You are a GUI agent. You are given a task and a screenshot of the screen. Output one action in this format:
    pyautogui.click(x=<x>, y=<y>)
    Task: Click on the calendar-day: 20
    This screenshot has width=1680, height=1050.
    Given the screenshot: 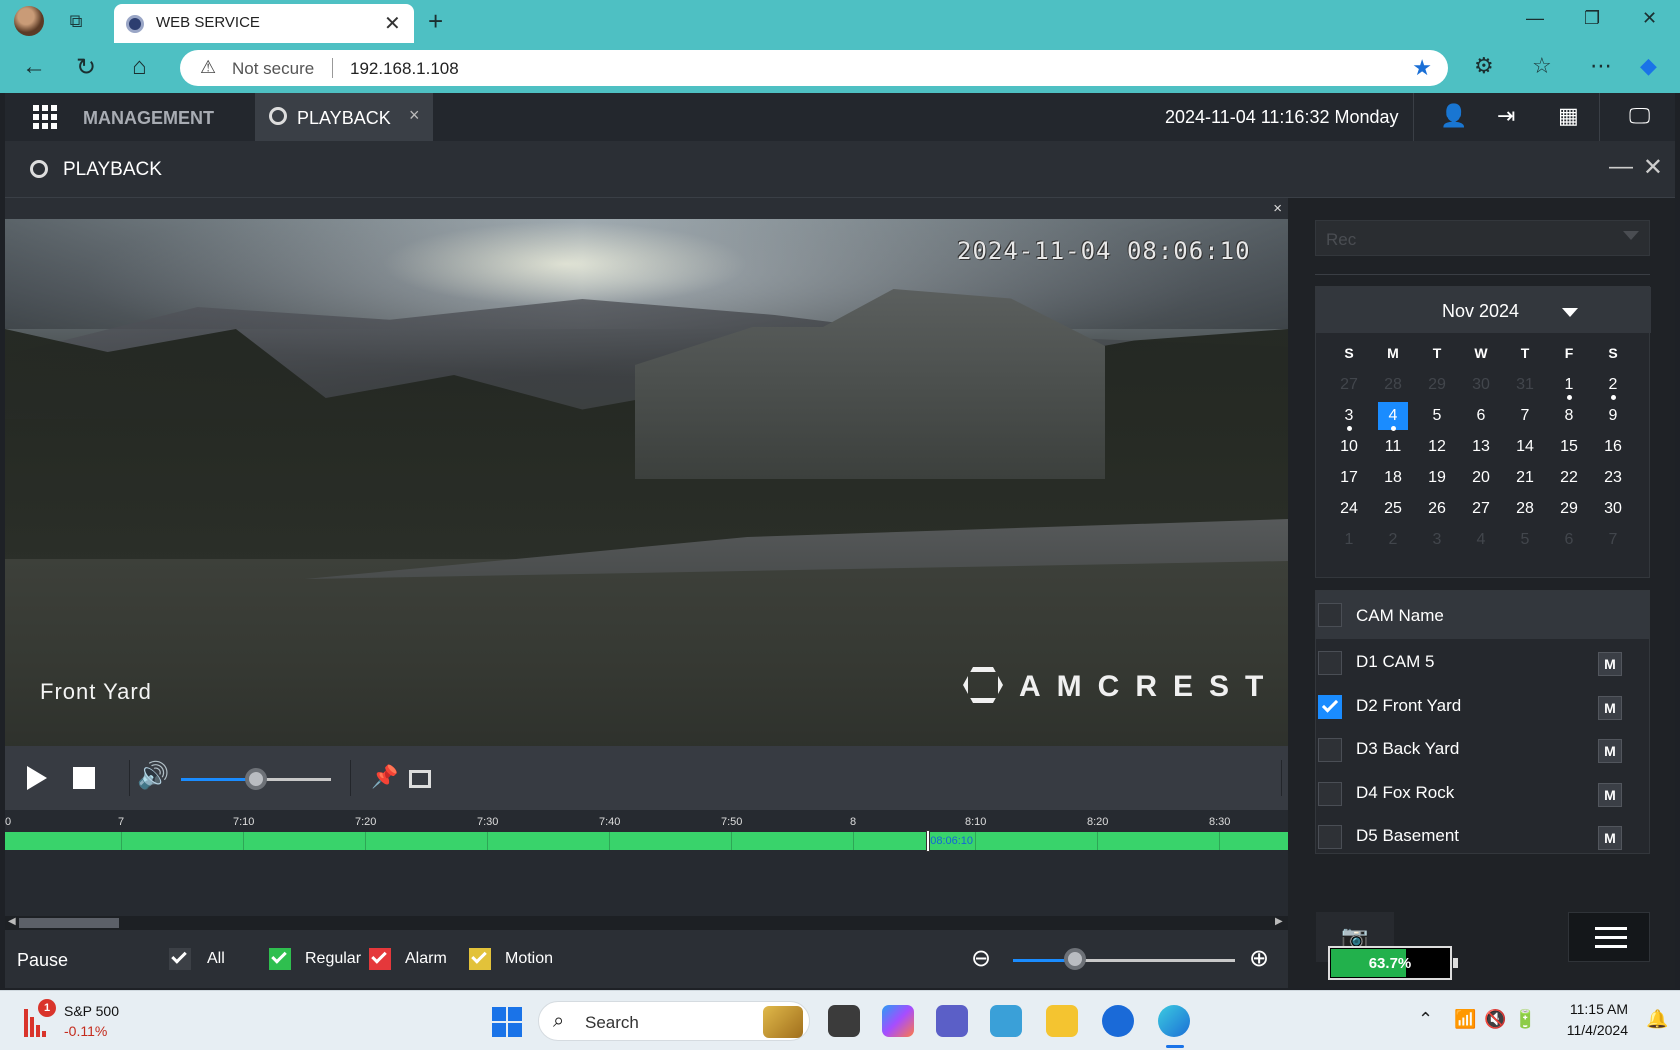 What is the action you would take?
    pyautogui.click(x=1481, y=478)
    